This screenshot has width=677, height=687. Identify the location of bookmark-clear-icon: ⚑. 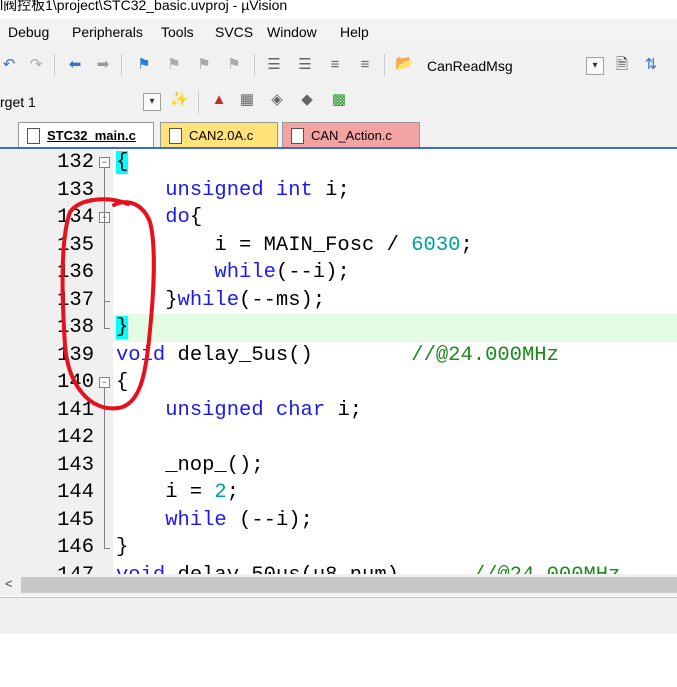
(234, 65).